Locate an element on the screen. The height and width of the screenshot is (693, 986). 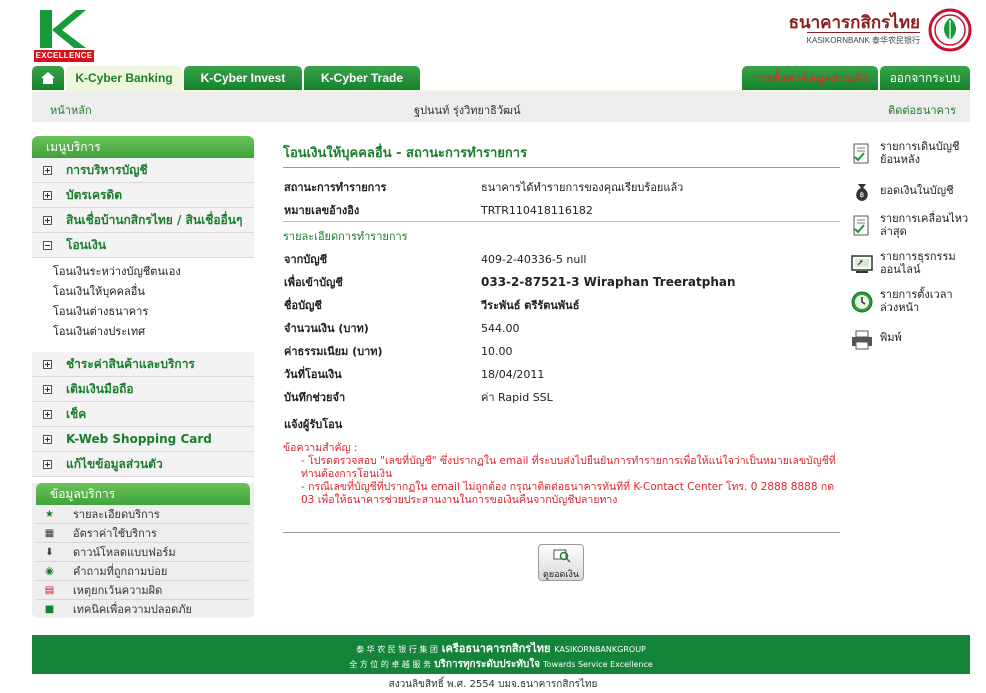
transaction-detail-heading: รายละเอียดการทำรายการ is located at coordinates (345, 236).